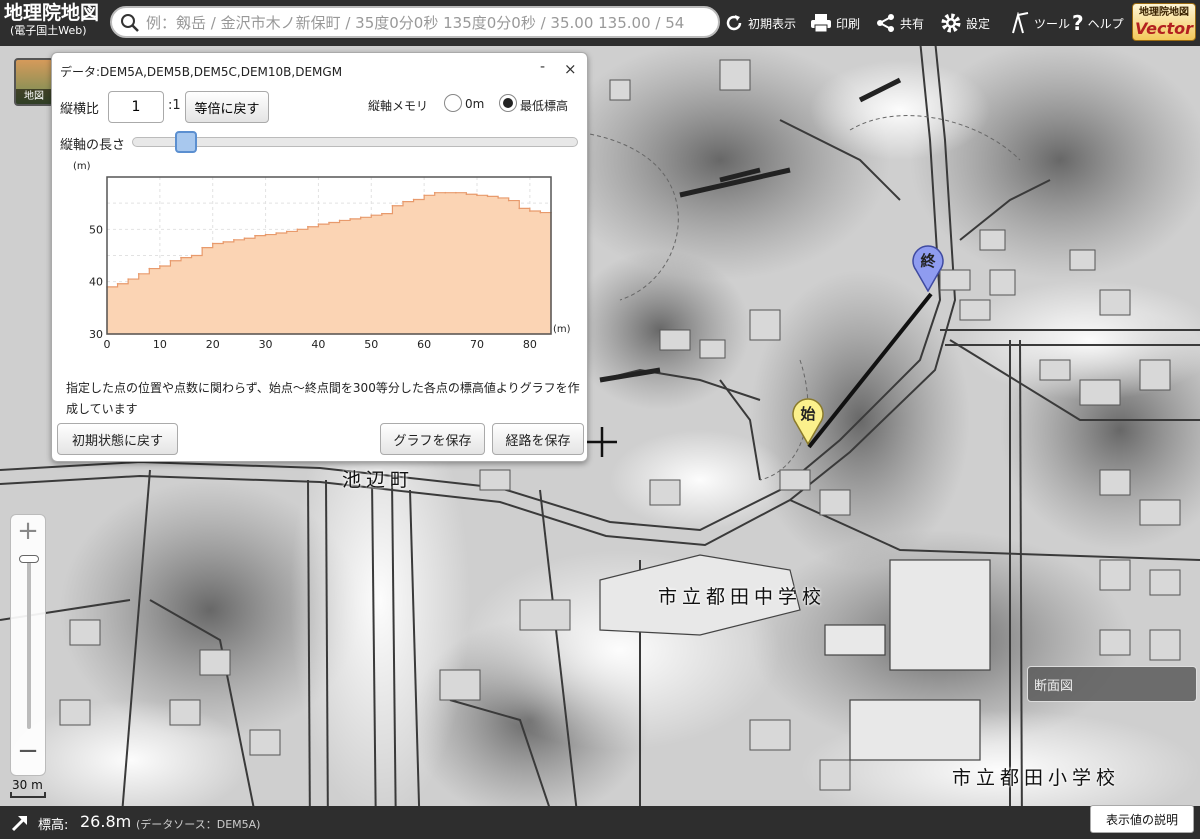 The width and height of the screenshot is (1200, 839). What do you see at coordinates (107, 344) in the screenshot?
I see `chart-x-tick-label: 0` at bounding box center [107, 344].